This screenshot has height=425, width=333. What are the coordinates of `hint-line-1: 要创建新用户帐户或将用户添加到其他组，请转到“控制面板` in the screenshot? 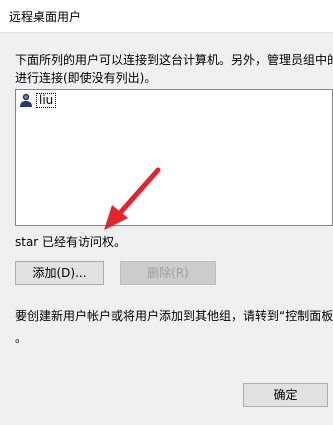 It's located at (174, 316).